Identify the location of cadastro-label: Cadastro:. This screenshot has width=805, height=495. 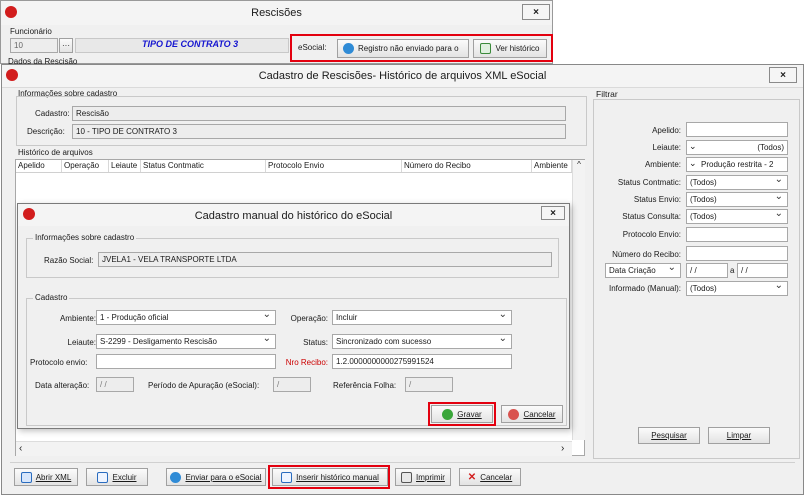
(52, 113).